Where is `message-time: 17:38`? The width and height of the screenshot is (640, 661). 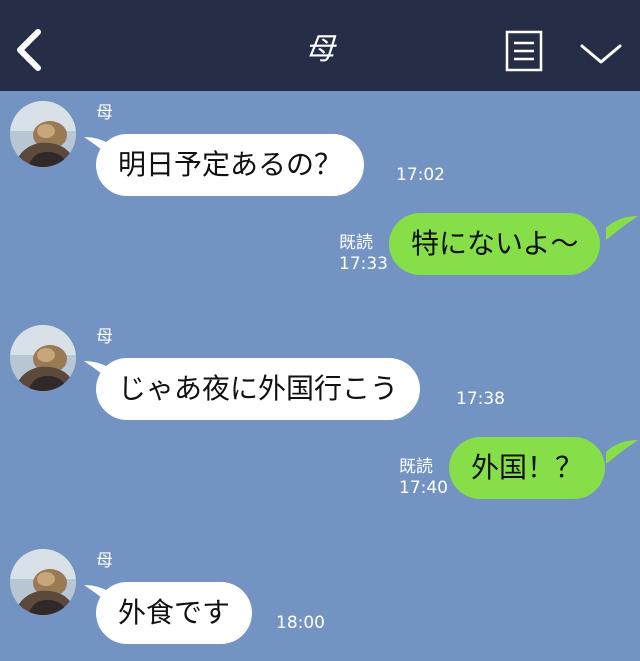 message-time: 17:38 is located at coordinates (480, 399).